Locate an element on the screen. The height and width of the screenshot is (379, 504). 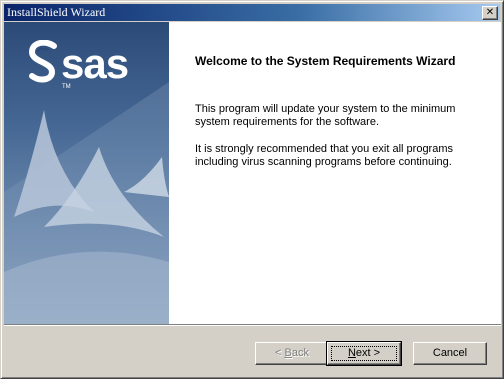
cancel-label: Cancel is located at coordinates (450, 353).